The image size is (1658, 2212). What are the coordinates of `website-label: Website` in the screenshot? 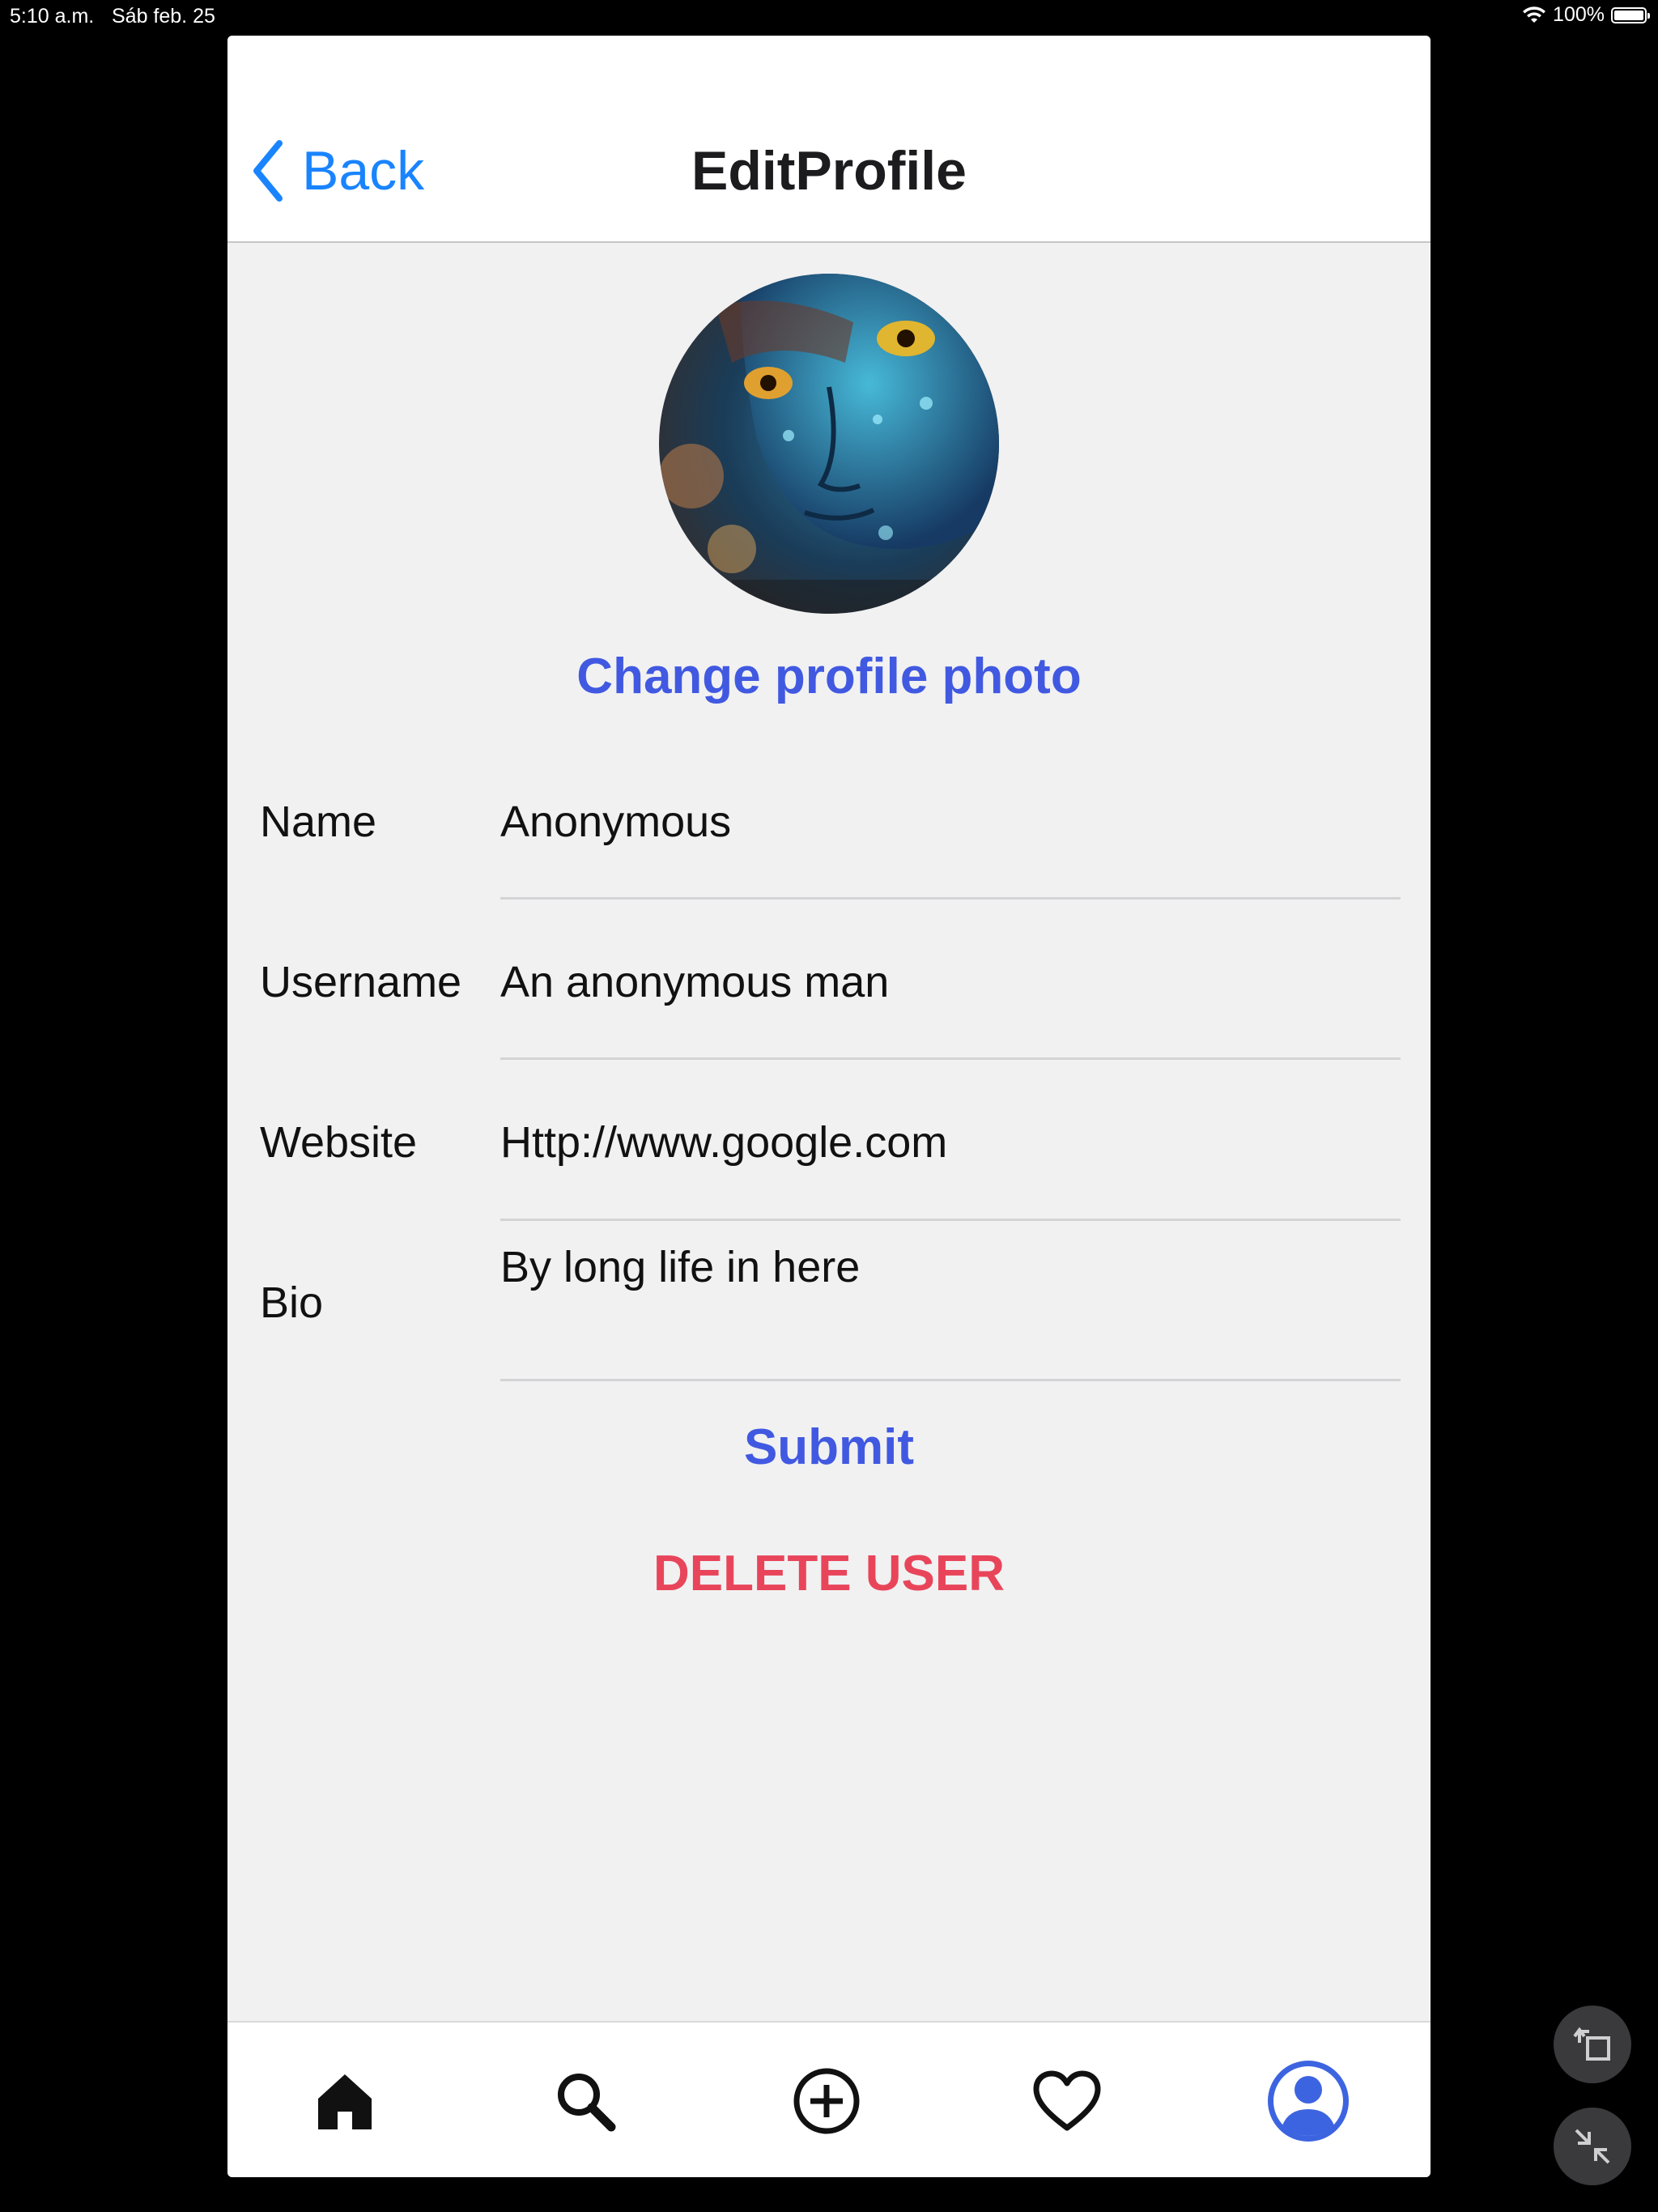 It's located at (339, 1143).